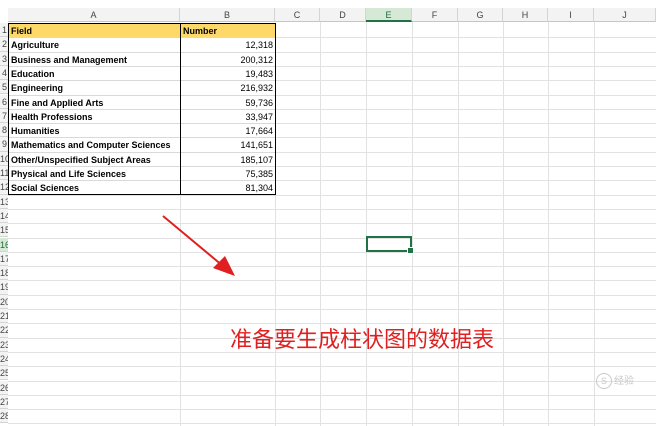  Describe the element at coordinates (4, 130) in the screenshot. I see `row-header: 8` at that location.